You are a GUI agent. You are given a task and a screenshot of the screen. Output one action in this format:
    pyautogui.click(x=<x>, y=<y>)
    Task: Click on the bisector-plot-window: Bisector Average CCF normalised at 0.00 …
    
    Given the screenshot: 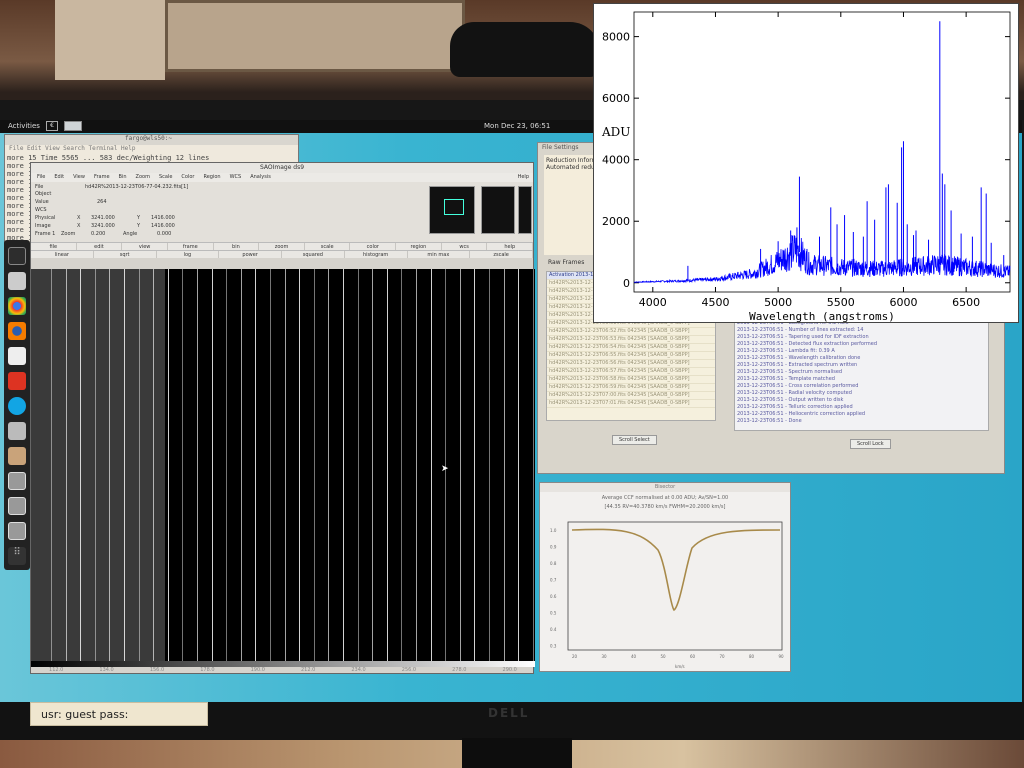 What is the action you would take?
    pyautogui.click(x=665, y=577)
    